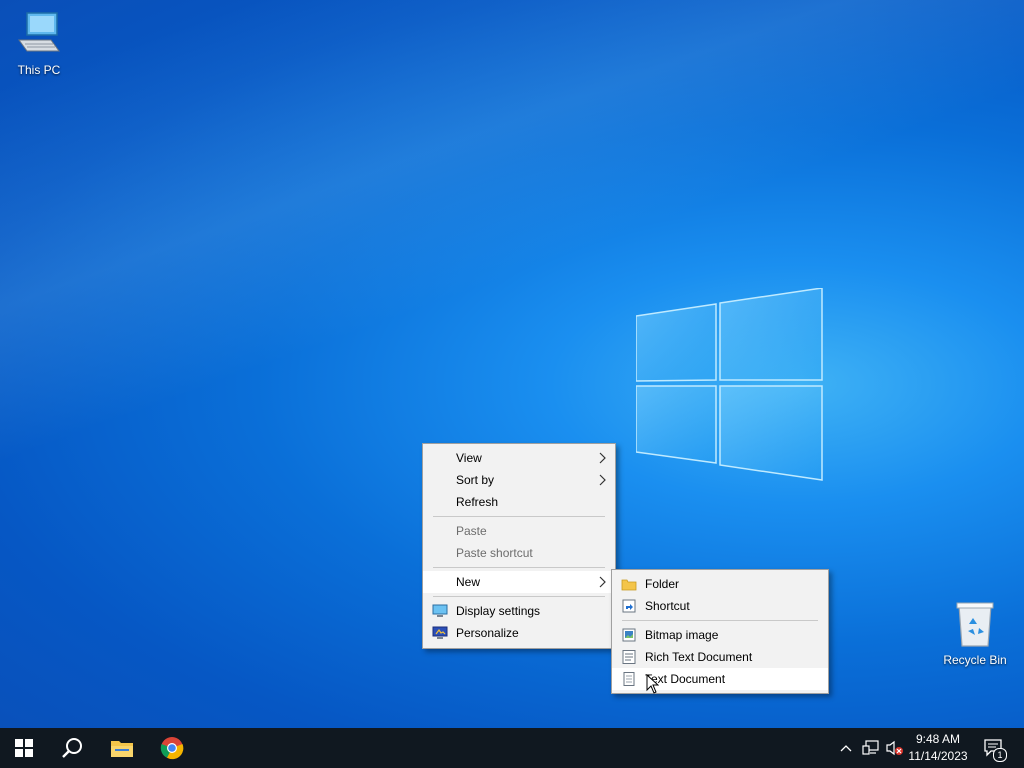 Image resolution: width=1024 pixels, height=768 pixels. Describe the element at coordinates (975, 660) in the screenshot. I see `desktop-icon-label: Recycle Bin` at that location.